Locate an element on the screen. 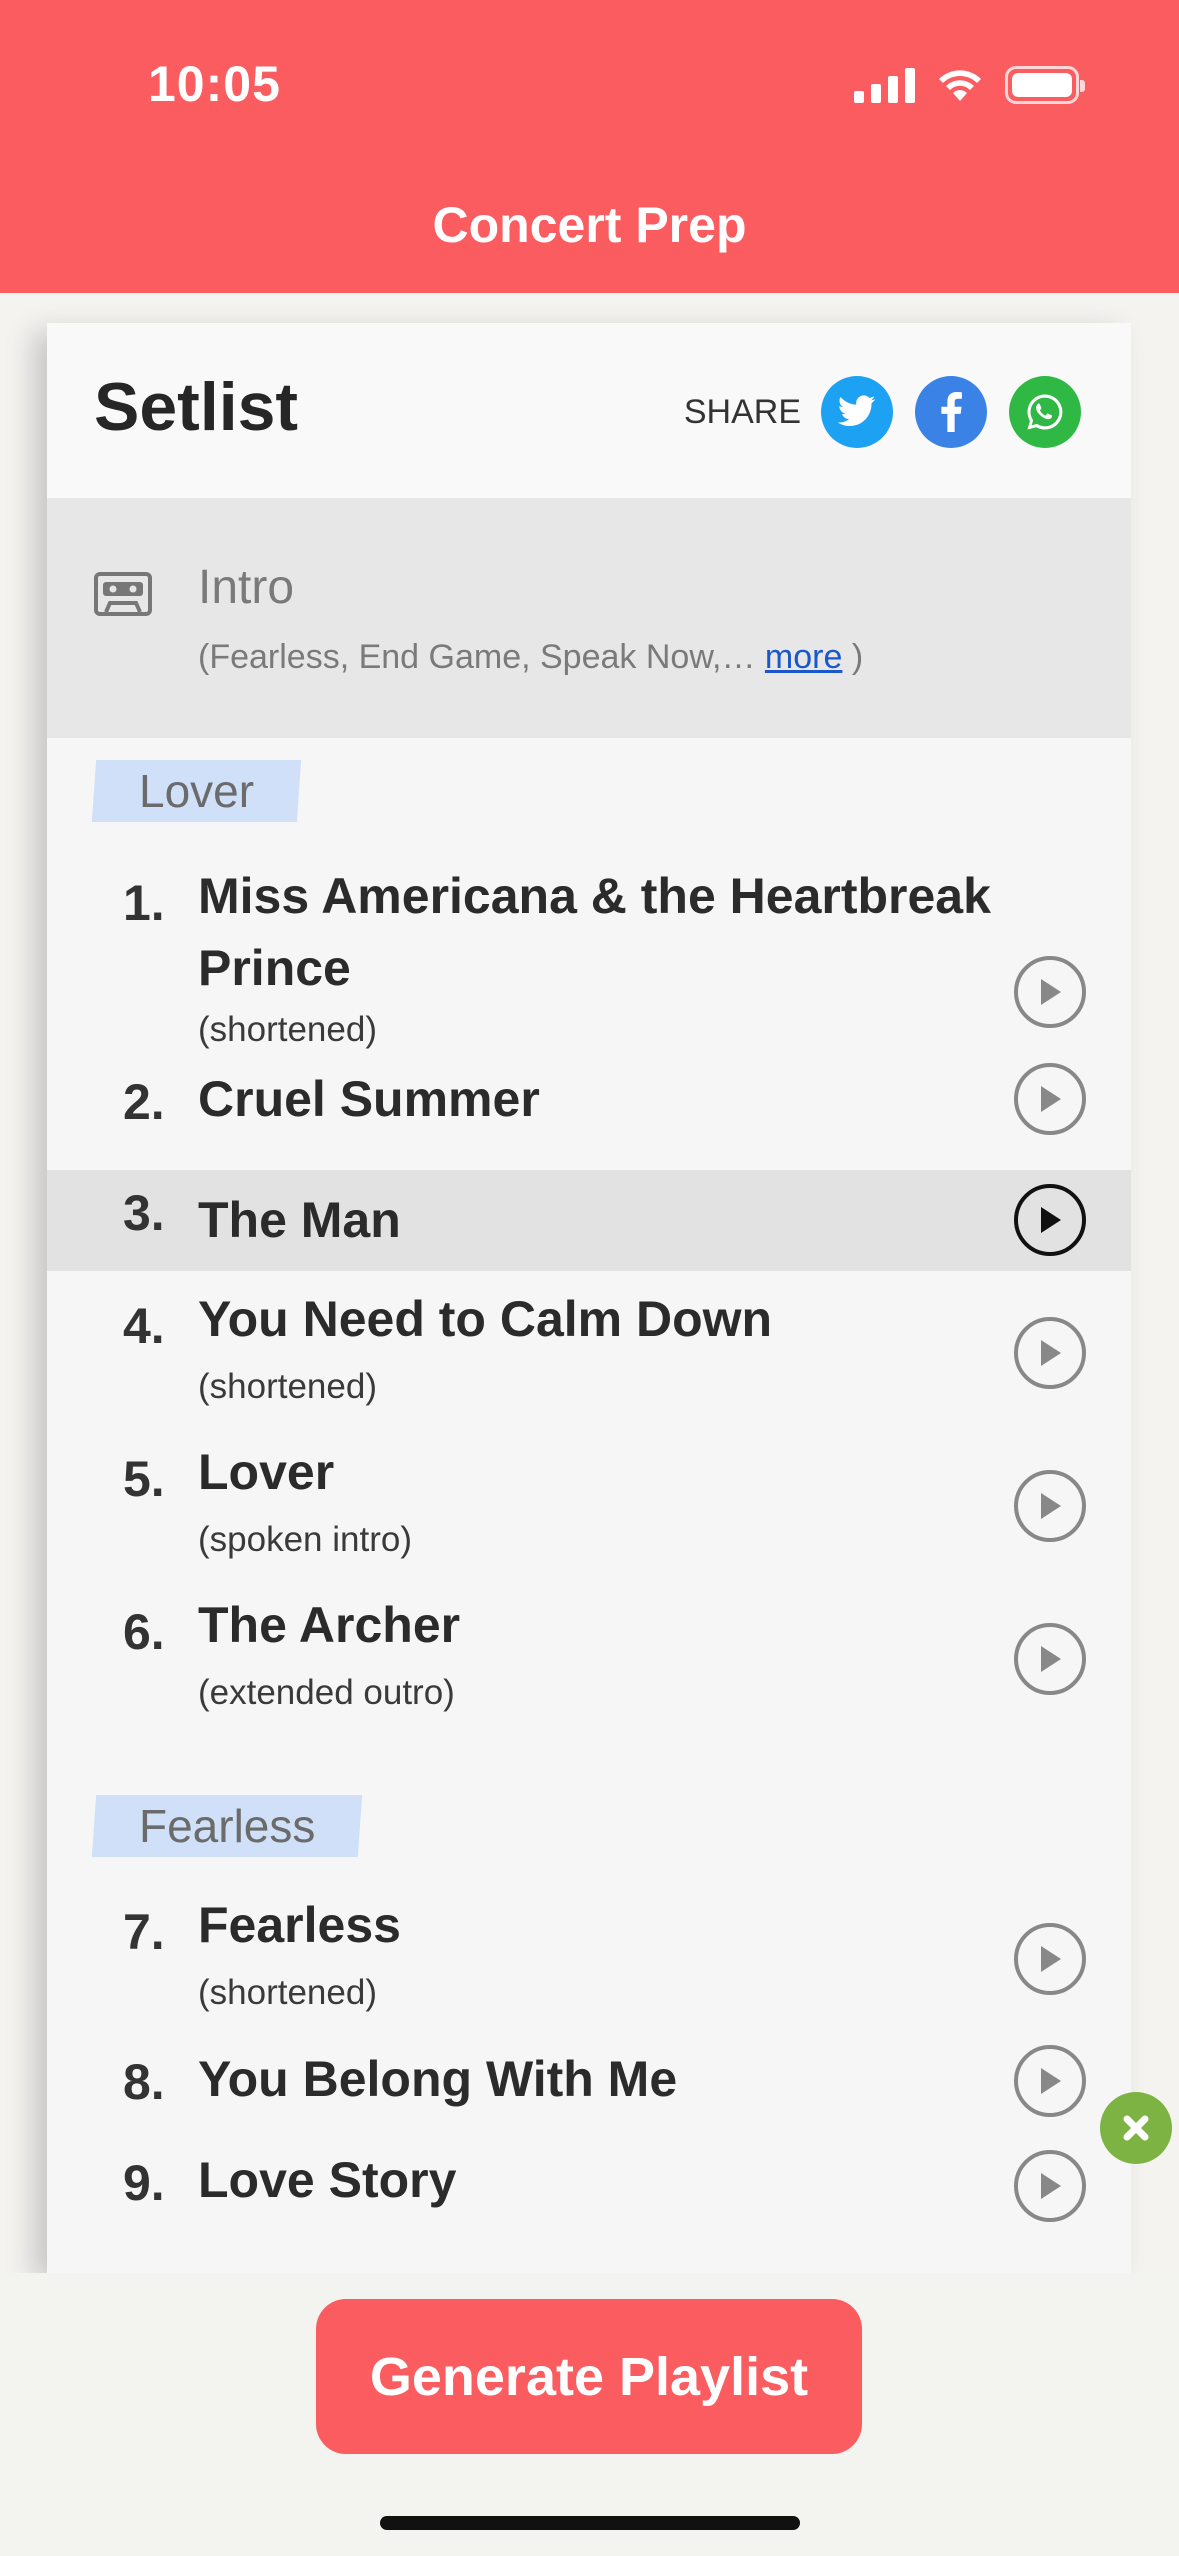  home-indicator is located at coordinates (590, 2523).